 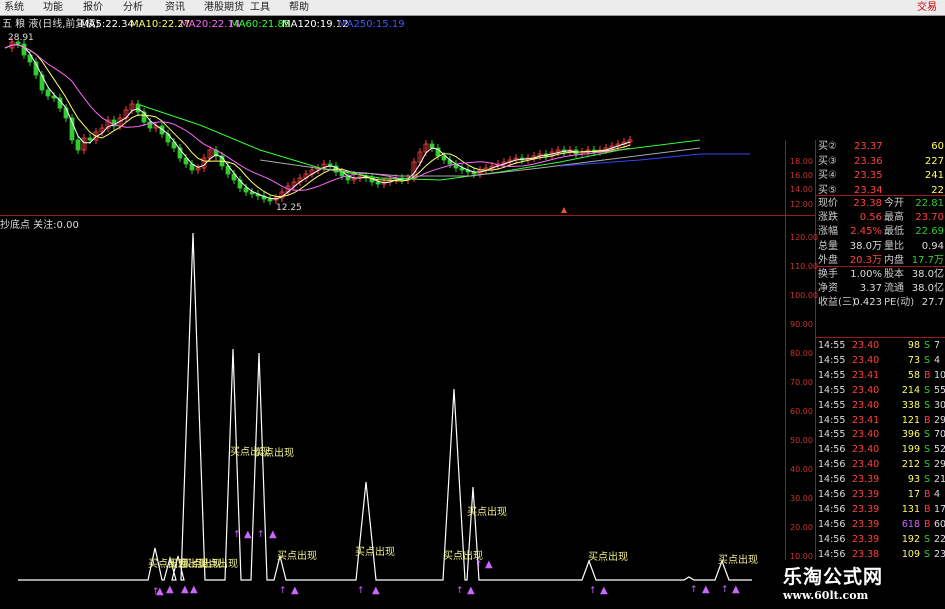 I want to click on menu-item-news: 资讯, so click(x=175, y=8).